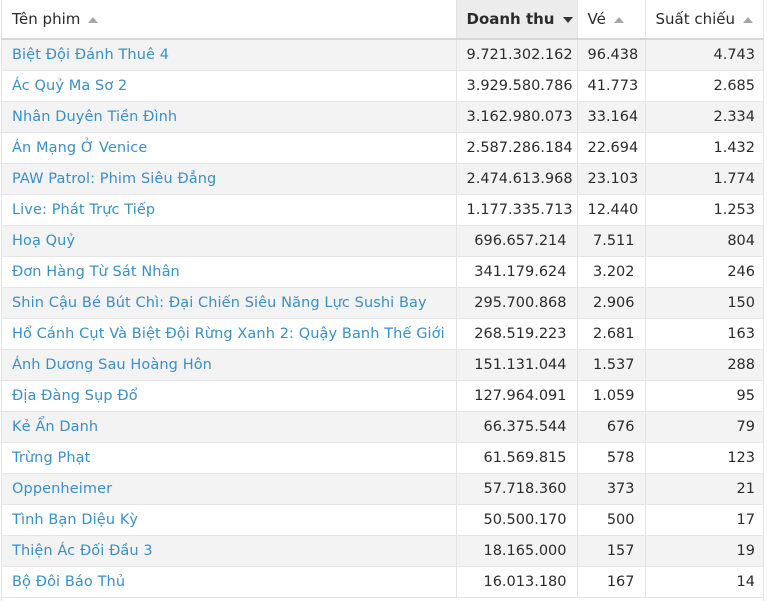  Describe the element at coordinates (704, 86) in the screenshot. I see `screenings-cell: 2.685` at that location.